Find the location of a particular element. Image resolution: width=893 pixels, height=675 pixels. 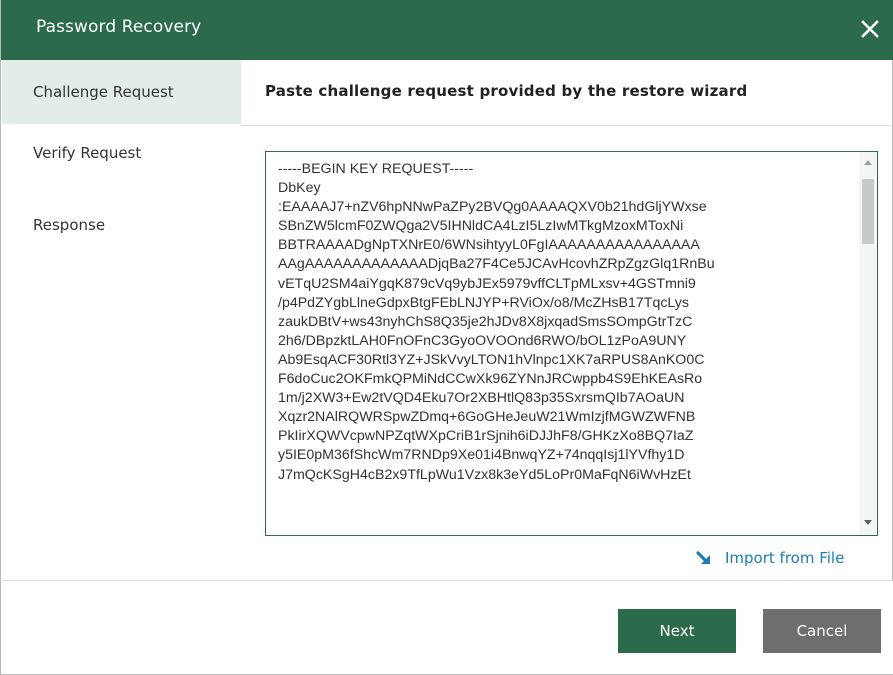

sidebar-item-response: Response is located at coordinates (121, 225).